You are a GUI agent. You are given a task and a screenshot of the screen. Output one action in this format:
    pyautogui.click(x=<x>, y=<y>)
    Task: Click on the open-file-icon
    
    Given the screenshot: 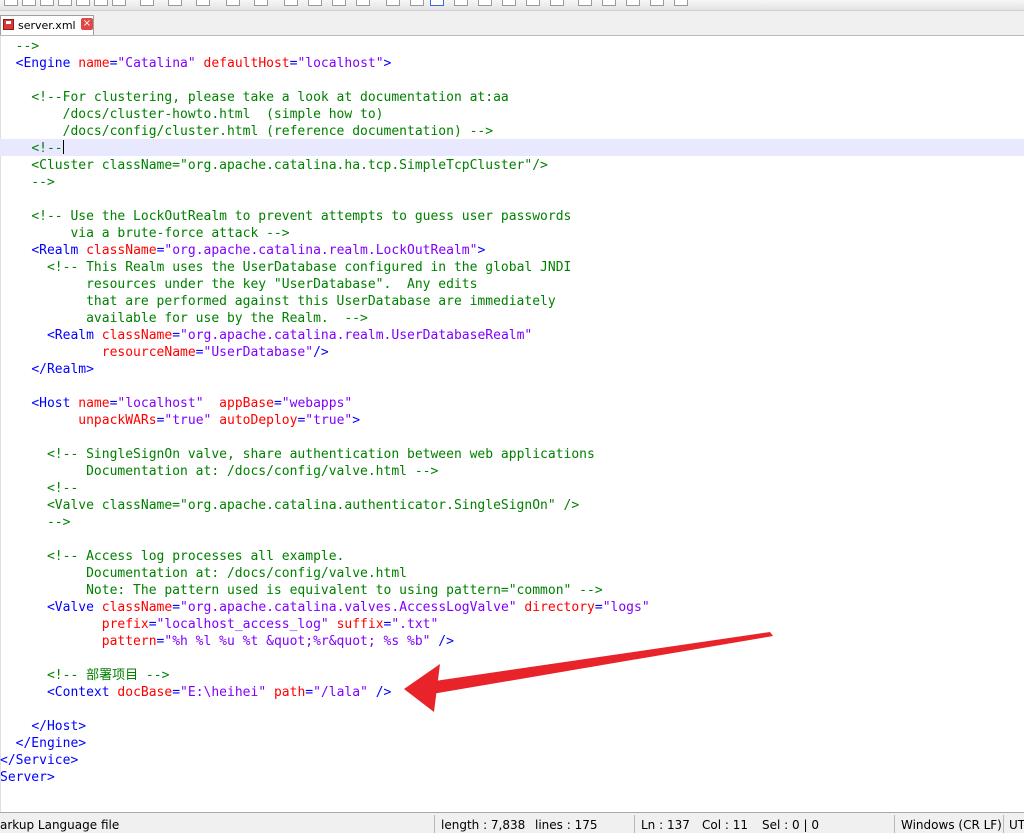 What is the action you would take?
    pyautogui.click(x=29, y=3)
    